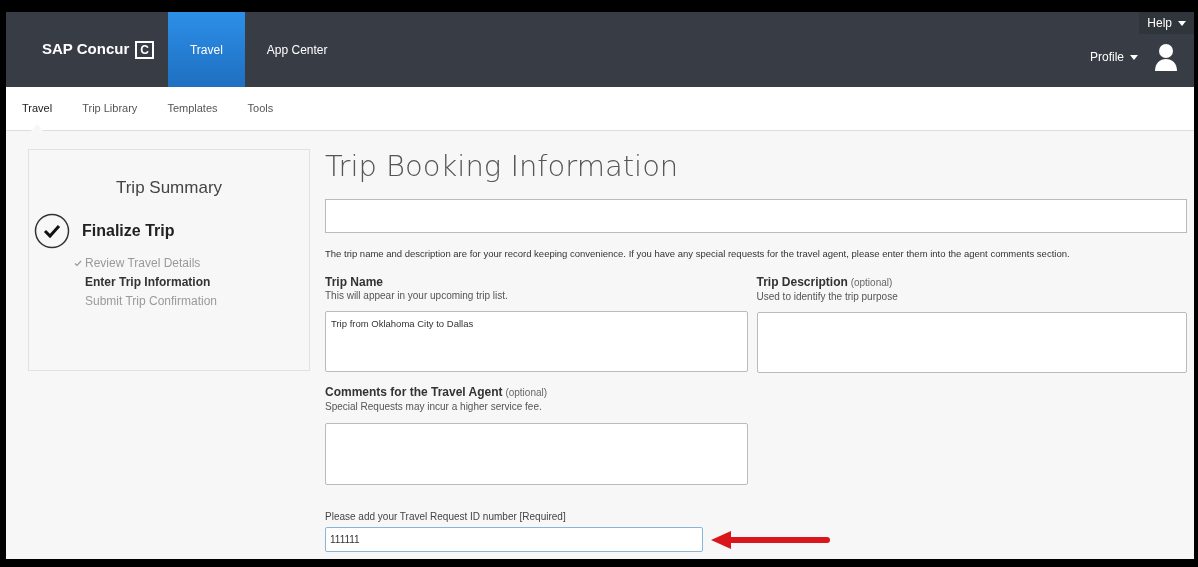  What do you see at coordinates (825, 283) in the screenshot?
I see `field-label: Trip Description (optional)` at bounding box center [825, 283].